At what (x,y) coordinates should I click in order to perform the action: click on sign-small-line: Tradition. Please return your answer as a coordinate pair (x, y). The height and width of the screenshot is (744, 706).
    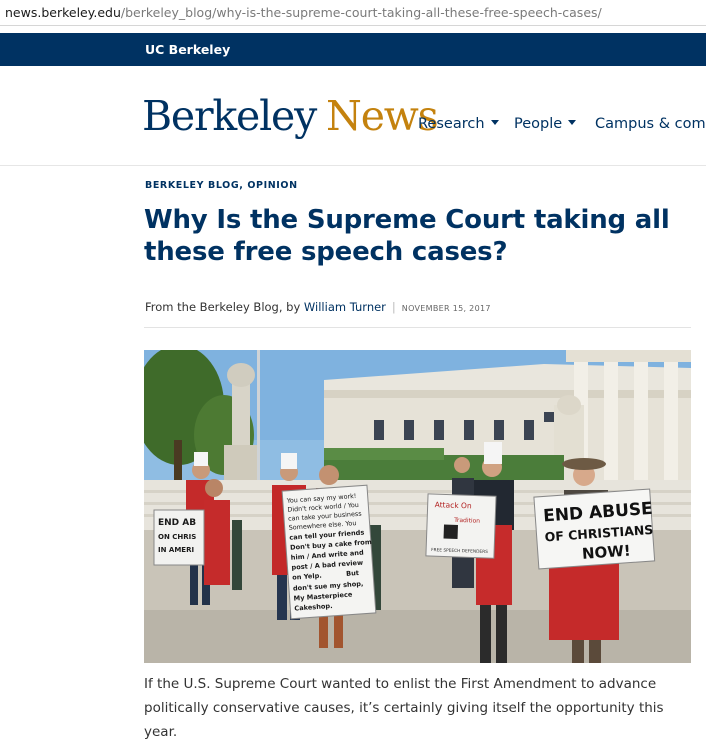
    Looking at the image, I should click on (466, 521).